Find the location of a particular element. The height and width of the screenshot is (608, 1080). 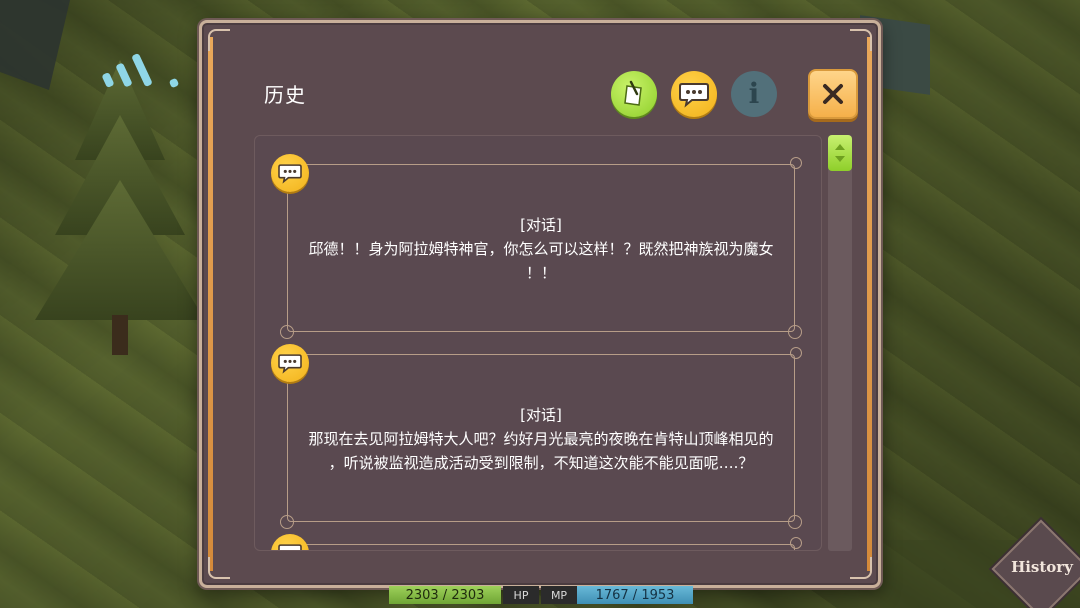

entry-line: ！！ is located at coordinates (540, 273).